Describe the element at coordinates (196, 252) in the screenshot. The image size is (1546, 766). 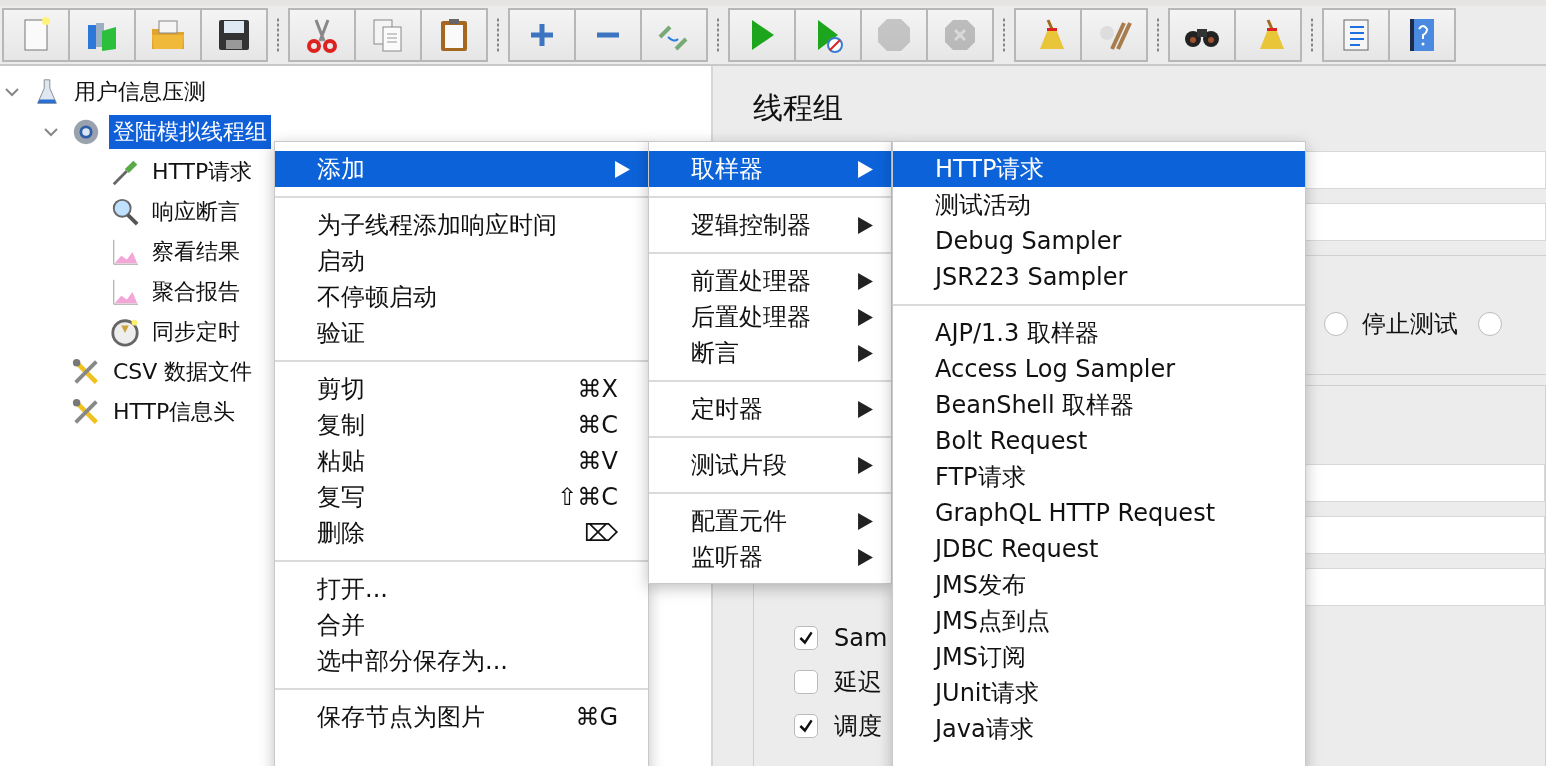
I see `tree-item: 察看结果` at that location.